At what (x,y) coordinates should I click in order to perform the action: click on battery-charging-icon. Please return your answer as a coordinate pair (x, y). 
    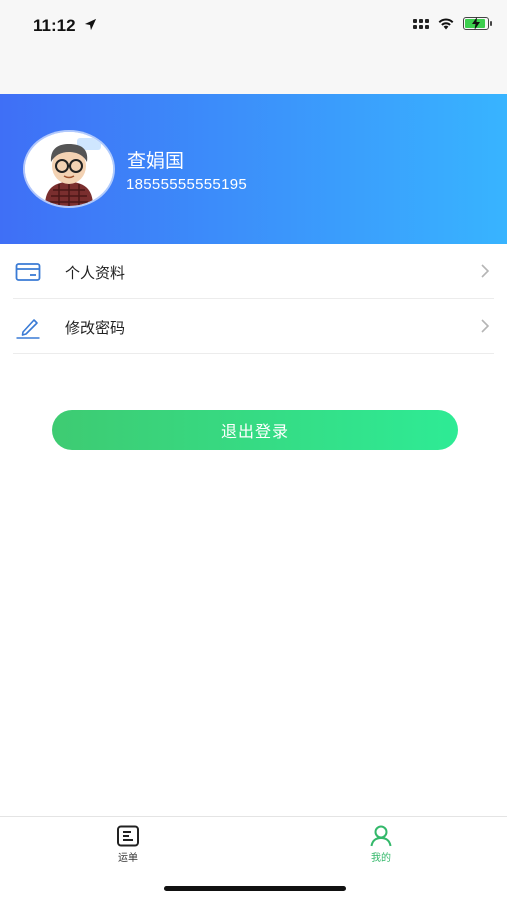
    Looking at the image, I should click on (477, 23).